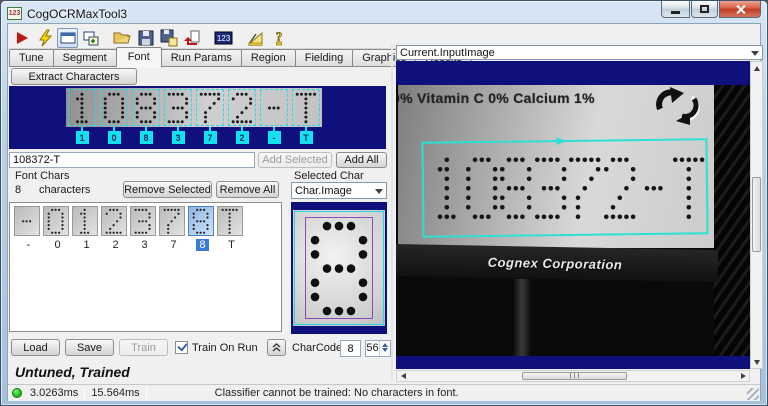  Describe the element at coordinates (89, 347) in the screenshot. I see `save-button: Save` at that location.